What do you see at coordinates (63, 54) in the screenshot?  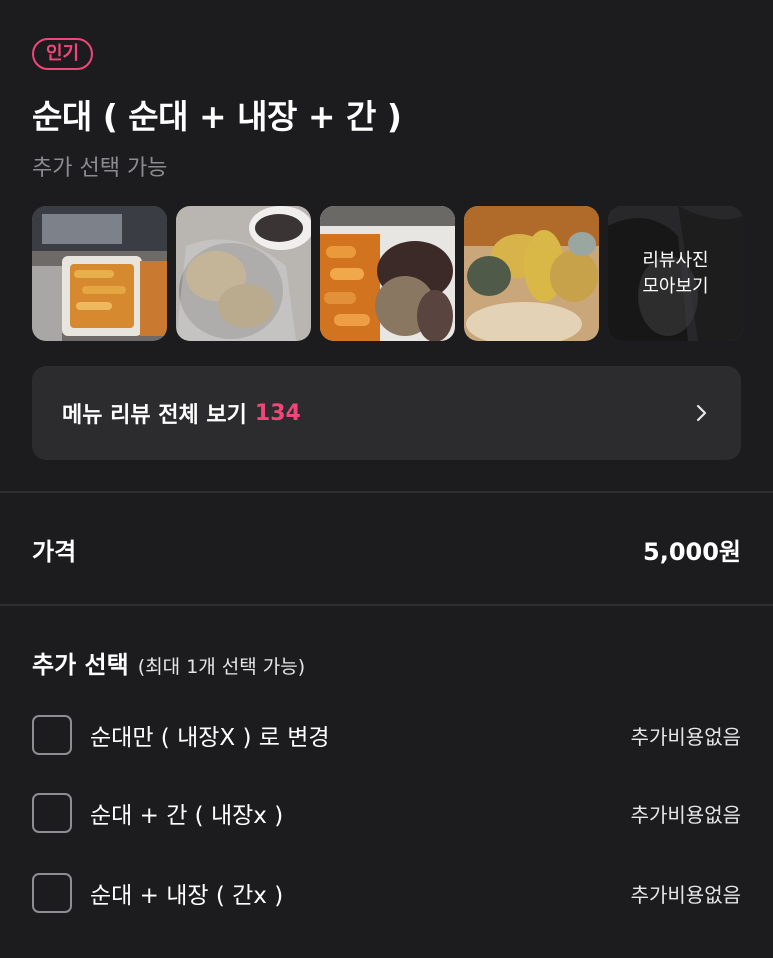 I see `popular-badge: 인기` at bounding box center [63, 54].